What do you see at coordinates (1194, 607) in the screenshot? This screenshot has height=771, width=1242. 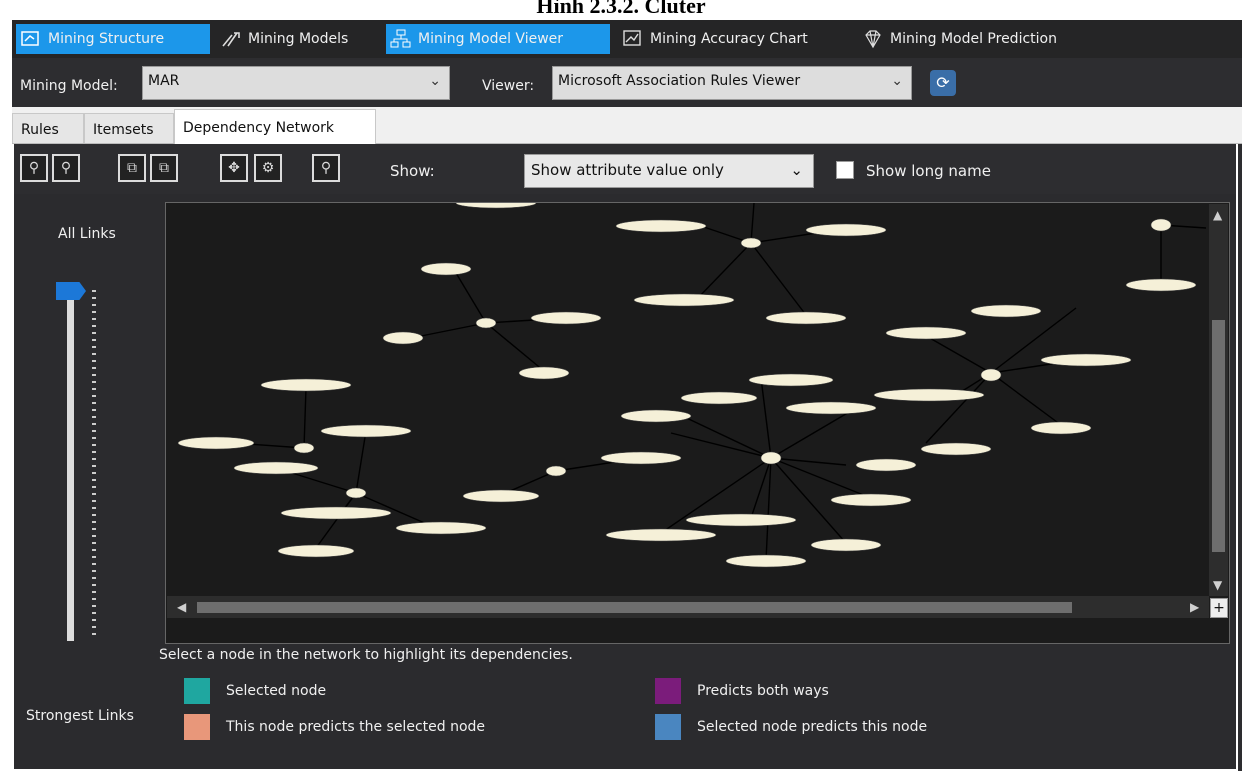 I see `scroll-right-icon: ▶` at bounding box center [1194, 607].